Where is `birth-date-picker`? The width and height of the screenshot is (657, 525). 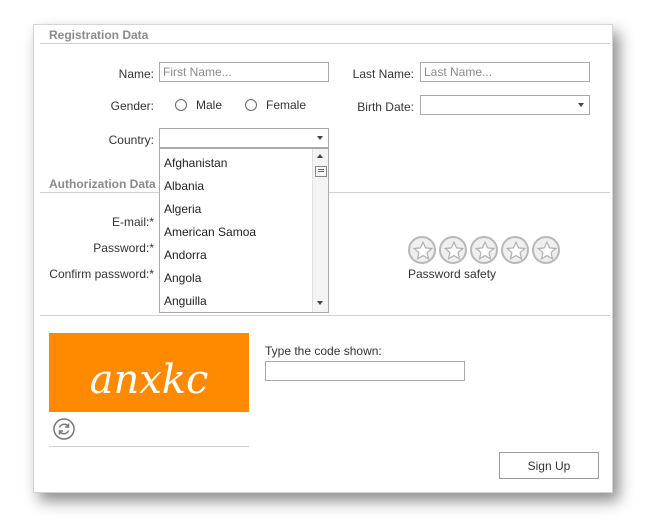 birth-date-picker is located at coordinates (505, 105).